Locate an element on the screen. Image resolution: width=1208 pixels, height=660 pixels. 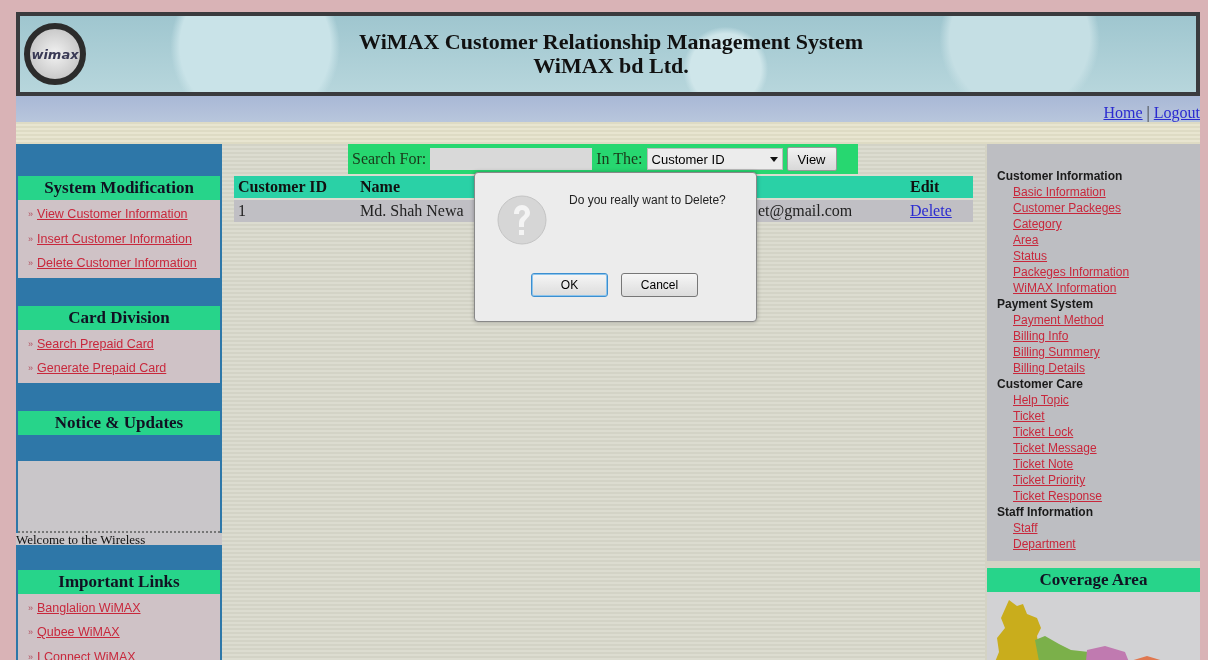
menu-link: Billing Summery is located at coordinates (1056, 352).